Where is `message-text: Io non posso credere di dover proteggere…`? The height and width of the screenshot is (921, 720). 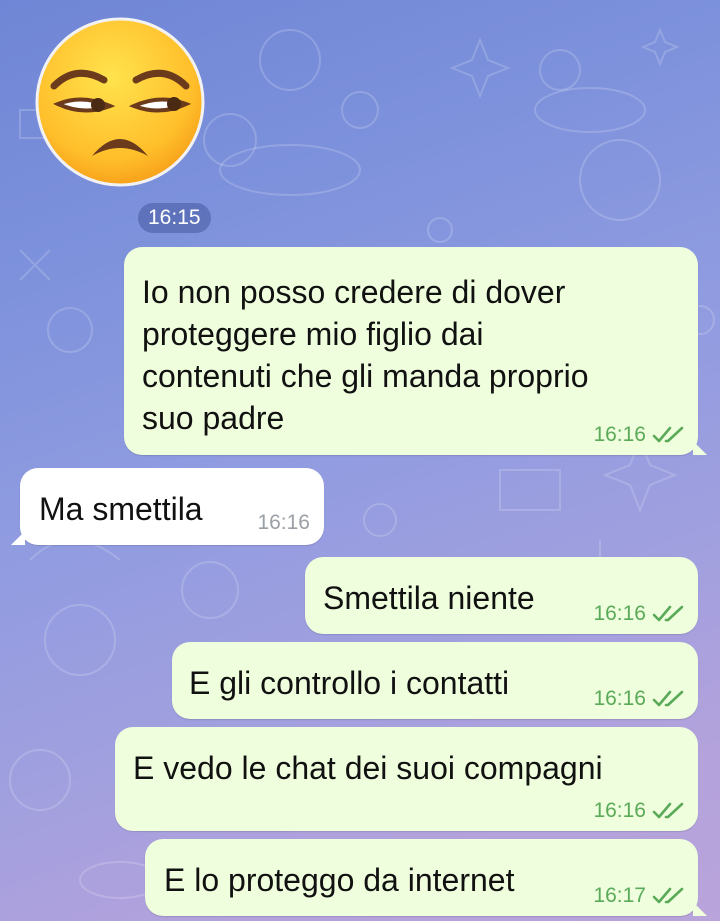 message-text: Io non posso credere di dover proteggere… is located at coordinates (365, 355).